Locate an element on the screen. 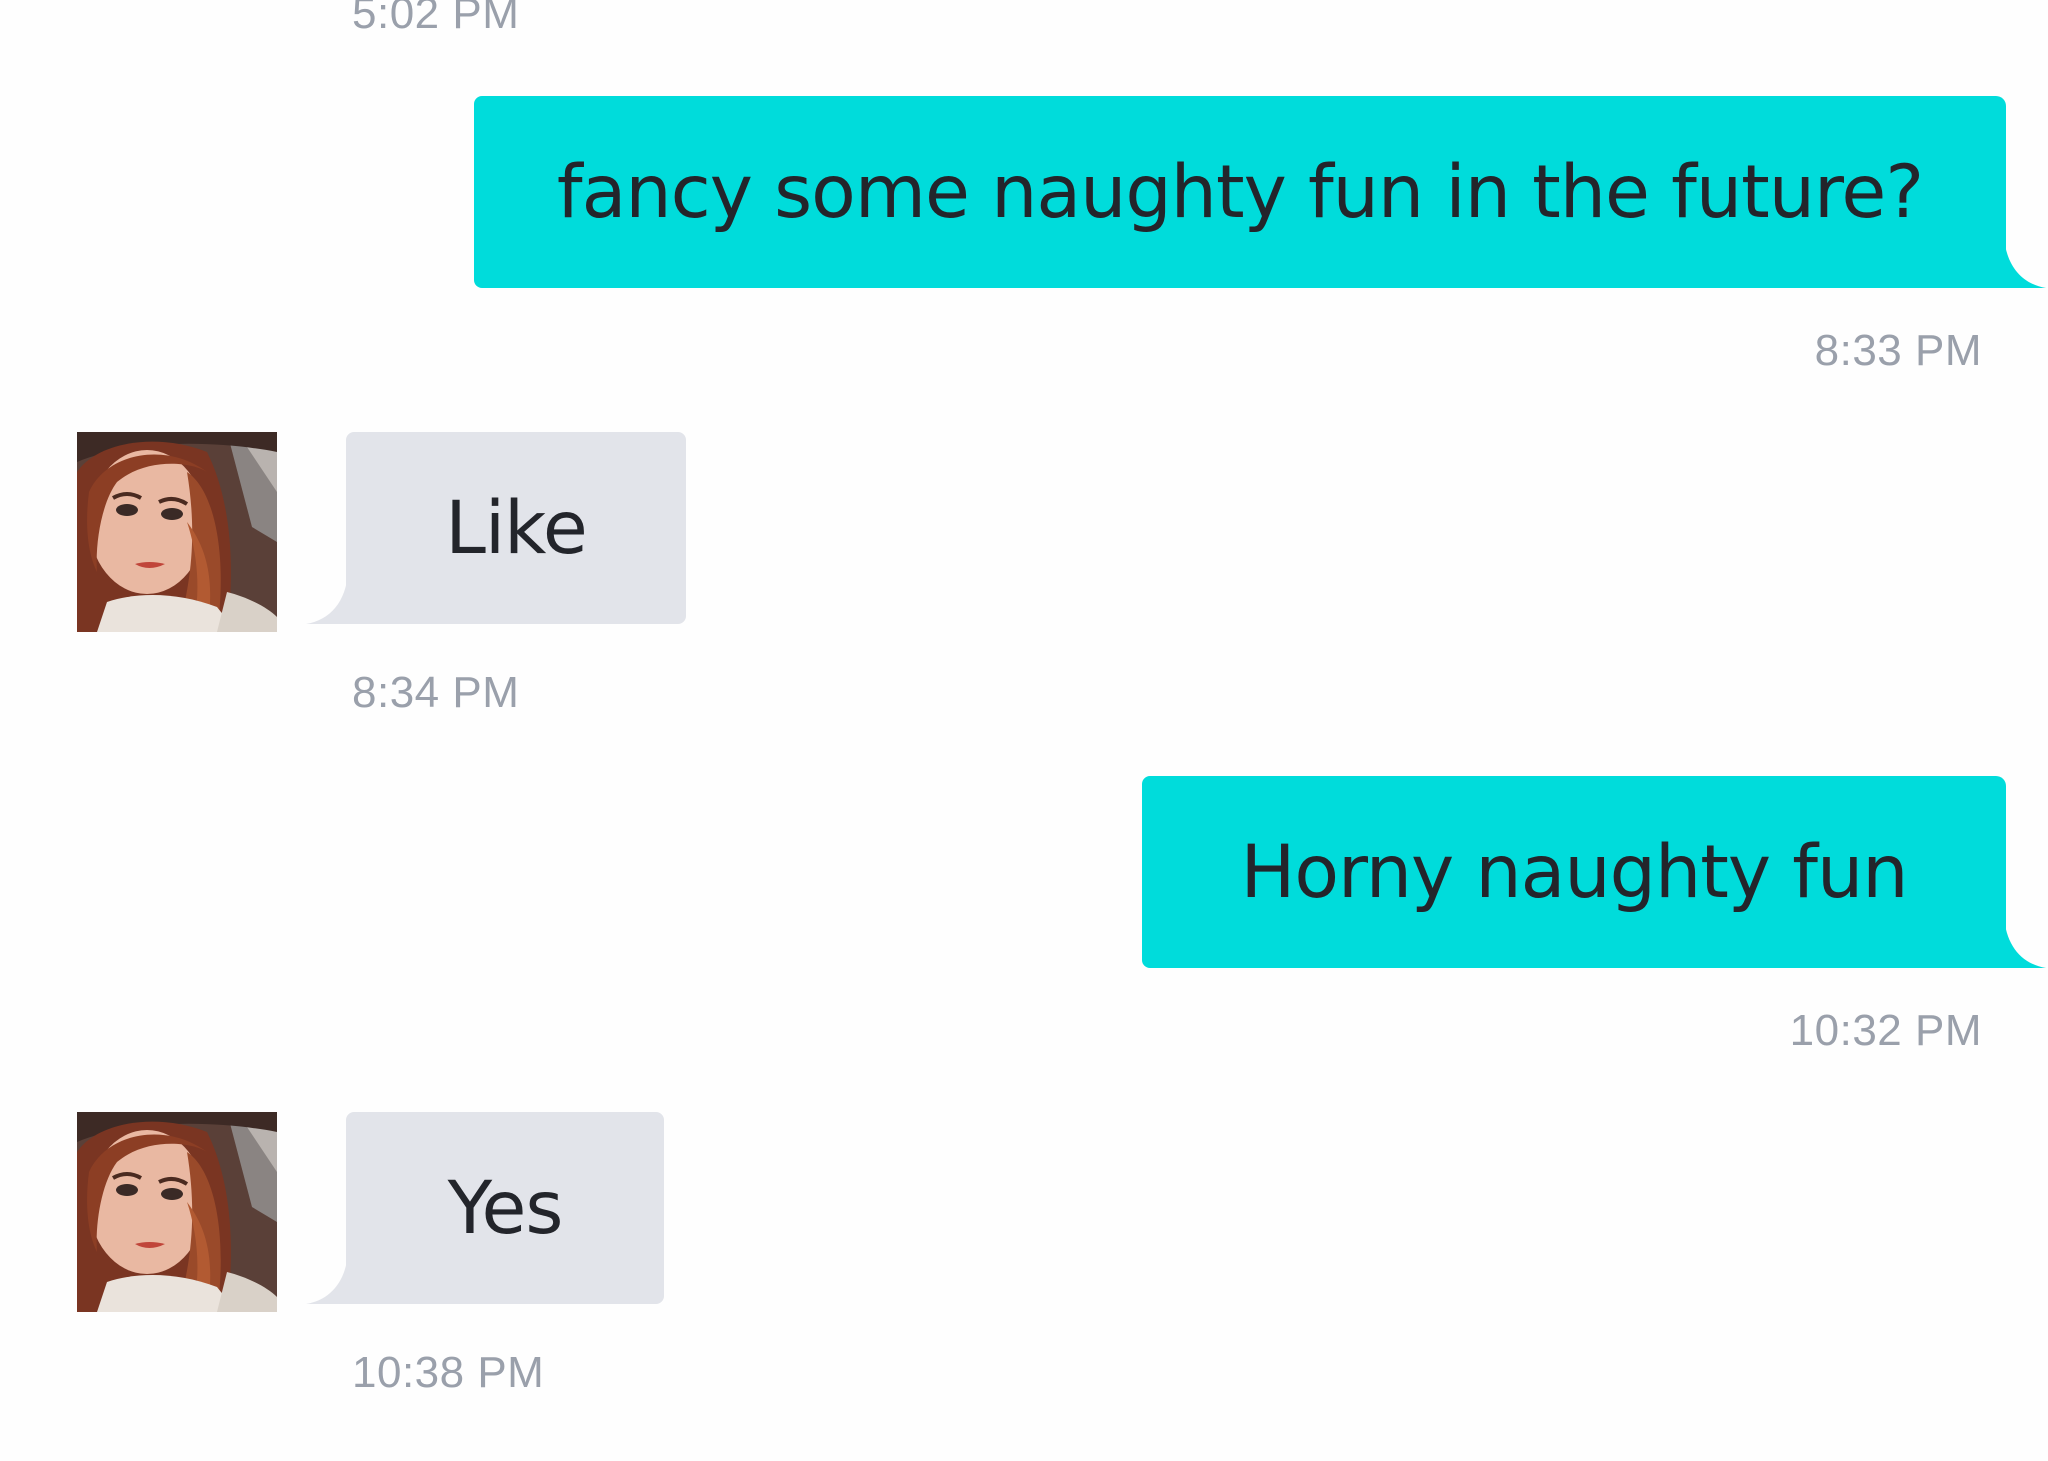  sent-message-bubble: Horny naughty fun is located at coordinates (1594, 872).